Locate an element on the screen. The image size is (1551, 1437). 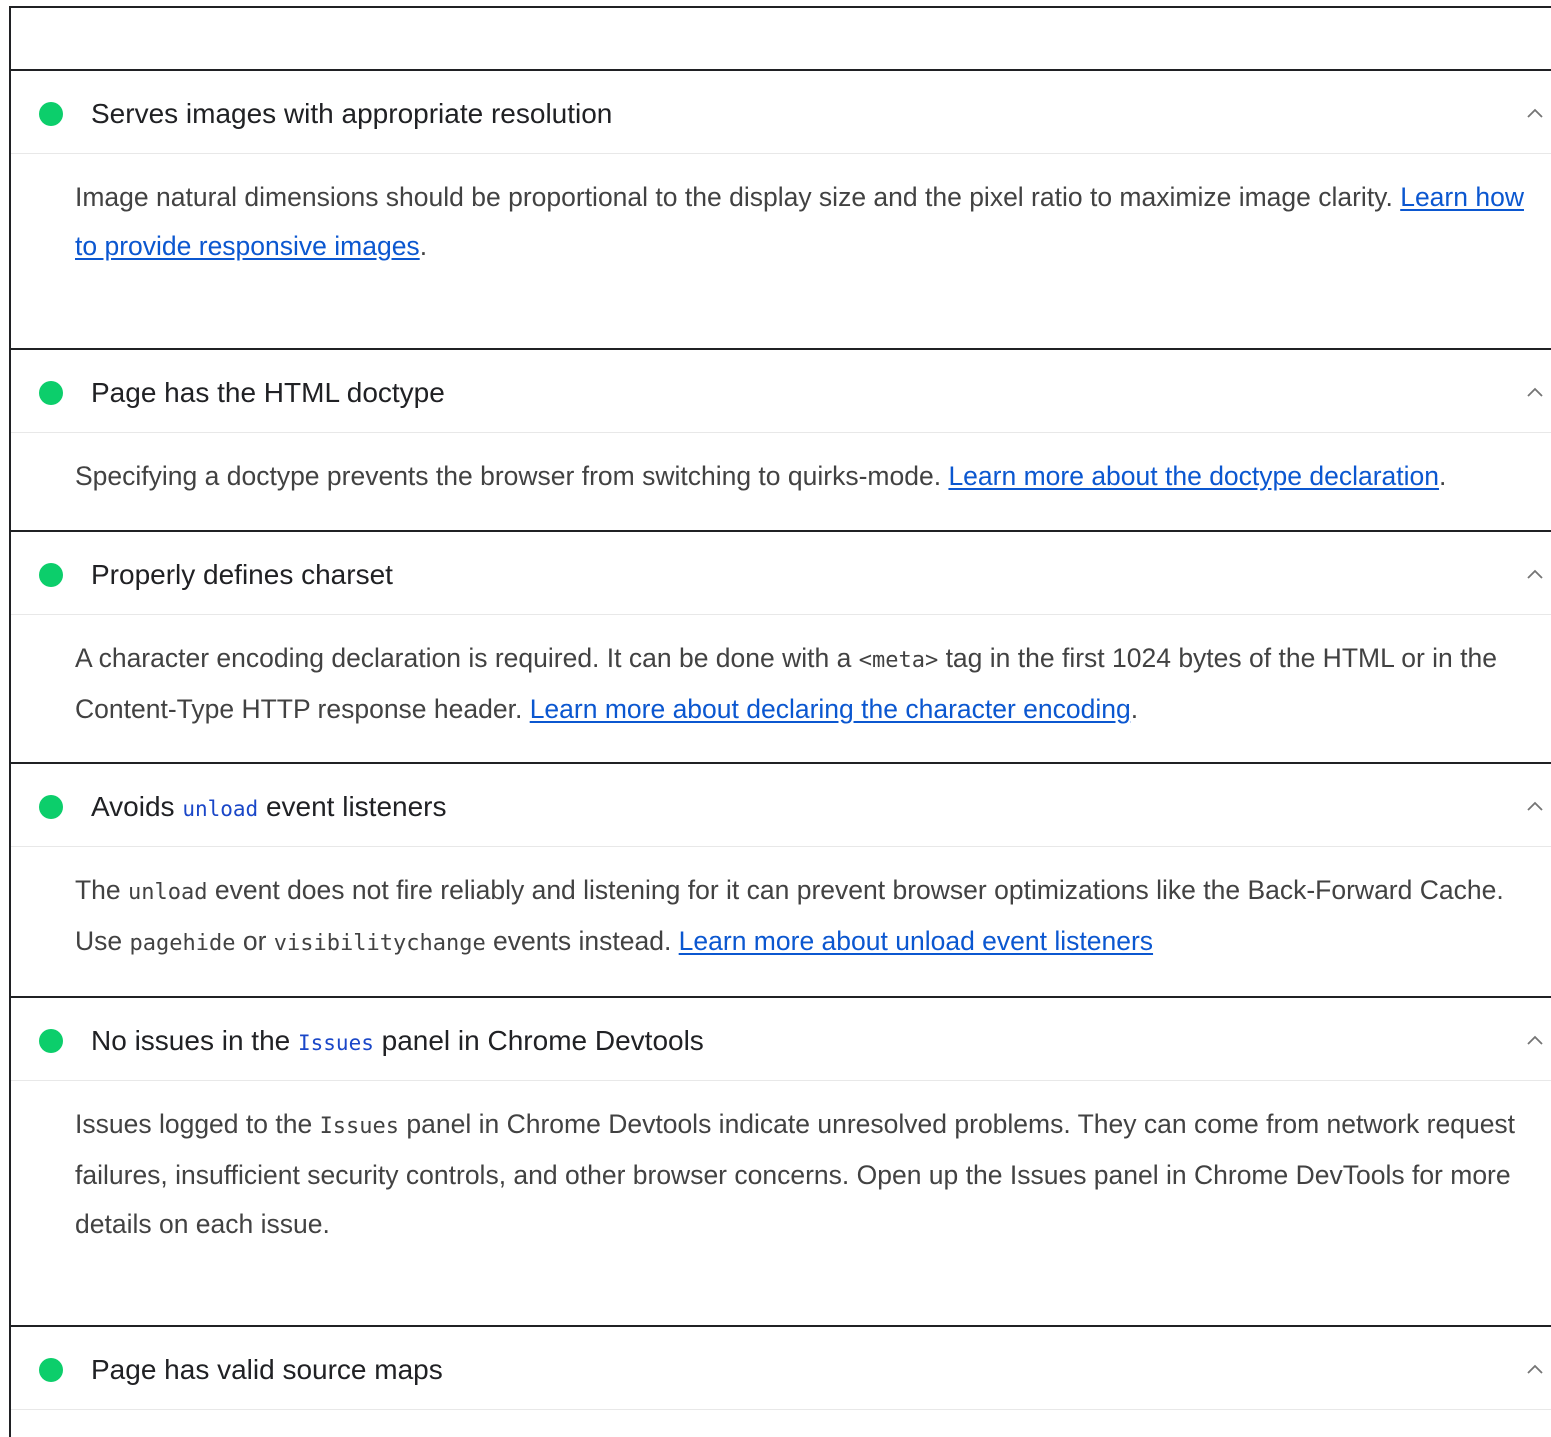
description-text: Issues logged to the is located at coordinates (197, 1124).